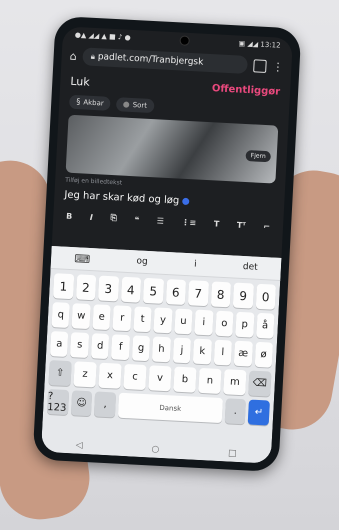  What do you see at coordinates (260, 65) in the screenshot?
I see `tab-switcher-icon` at bounding box center [260, 65].